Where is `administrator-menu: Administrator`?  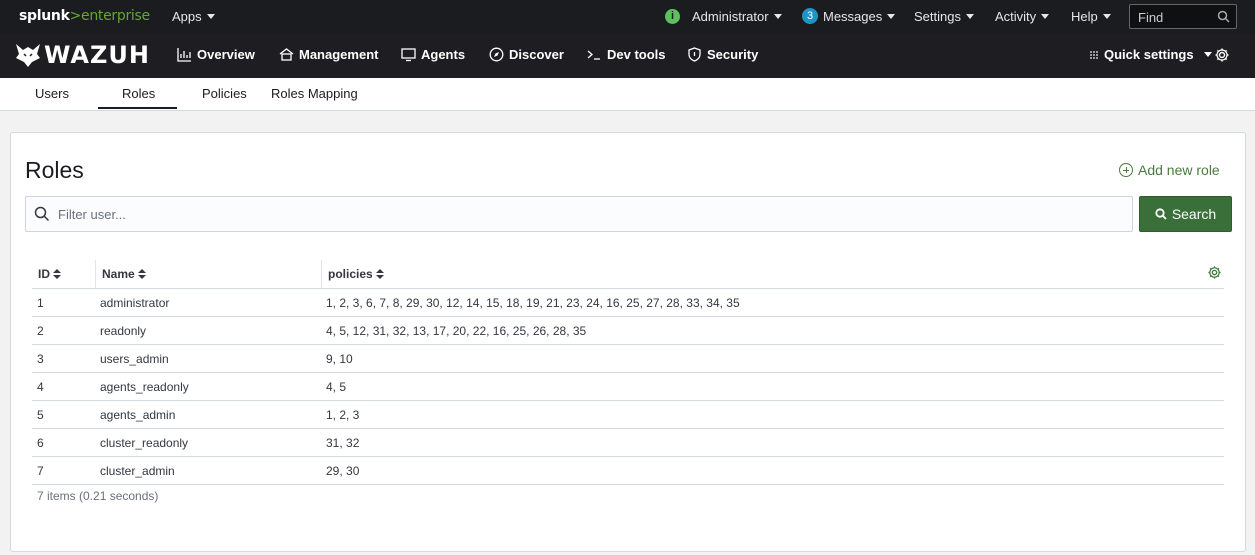
administrator-menu: Administrator is located at coordinates (737, 16).